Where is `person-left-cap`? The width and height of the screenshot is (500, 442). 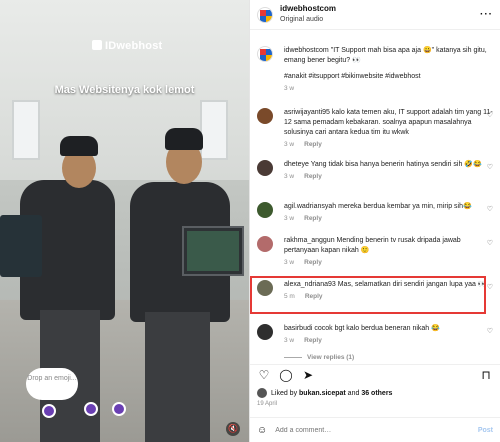 person-left-cap is located at coordinates (79, 146).